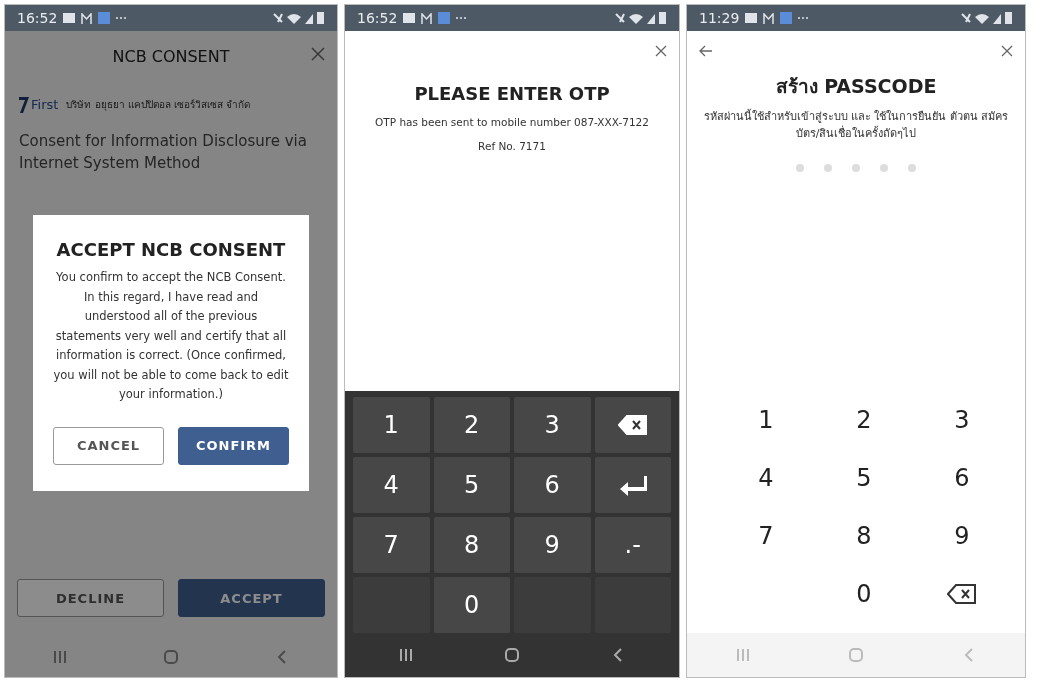 The image size is (1038, 680). Describe the element at coordinates (171, 56) in the screenshot. I see `screen-title: NCB CONSENT` at that location.